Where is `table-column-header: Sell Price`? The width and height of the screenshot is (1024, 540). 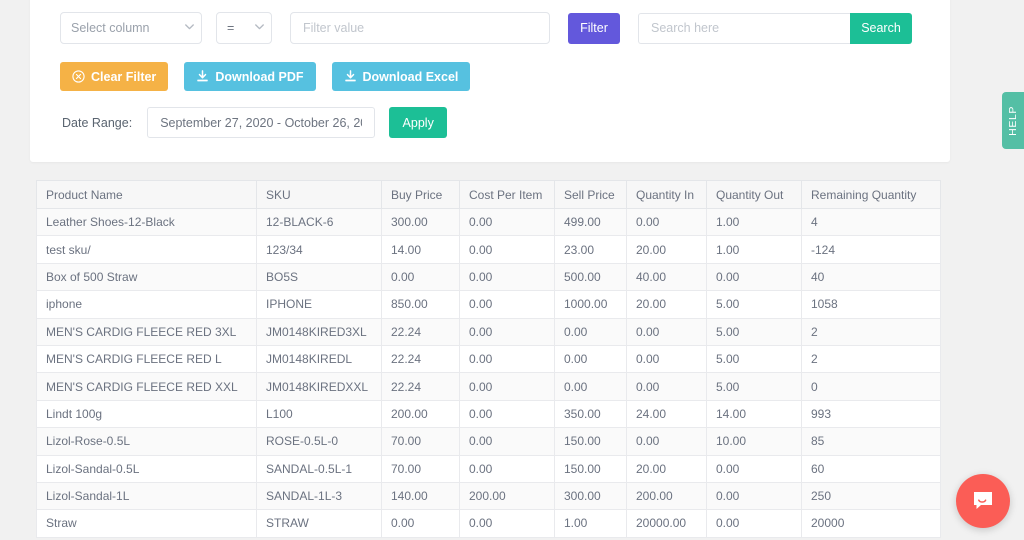
table-column-header: Sell Price is located at coordinates (590, 194).